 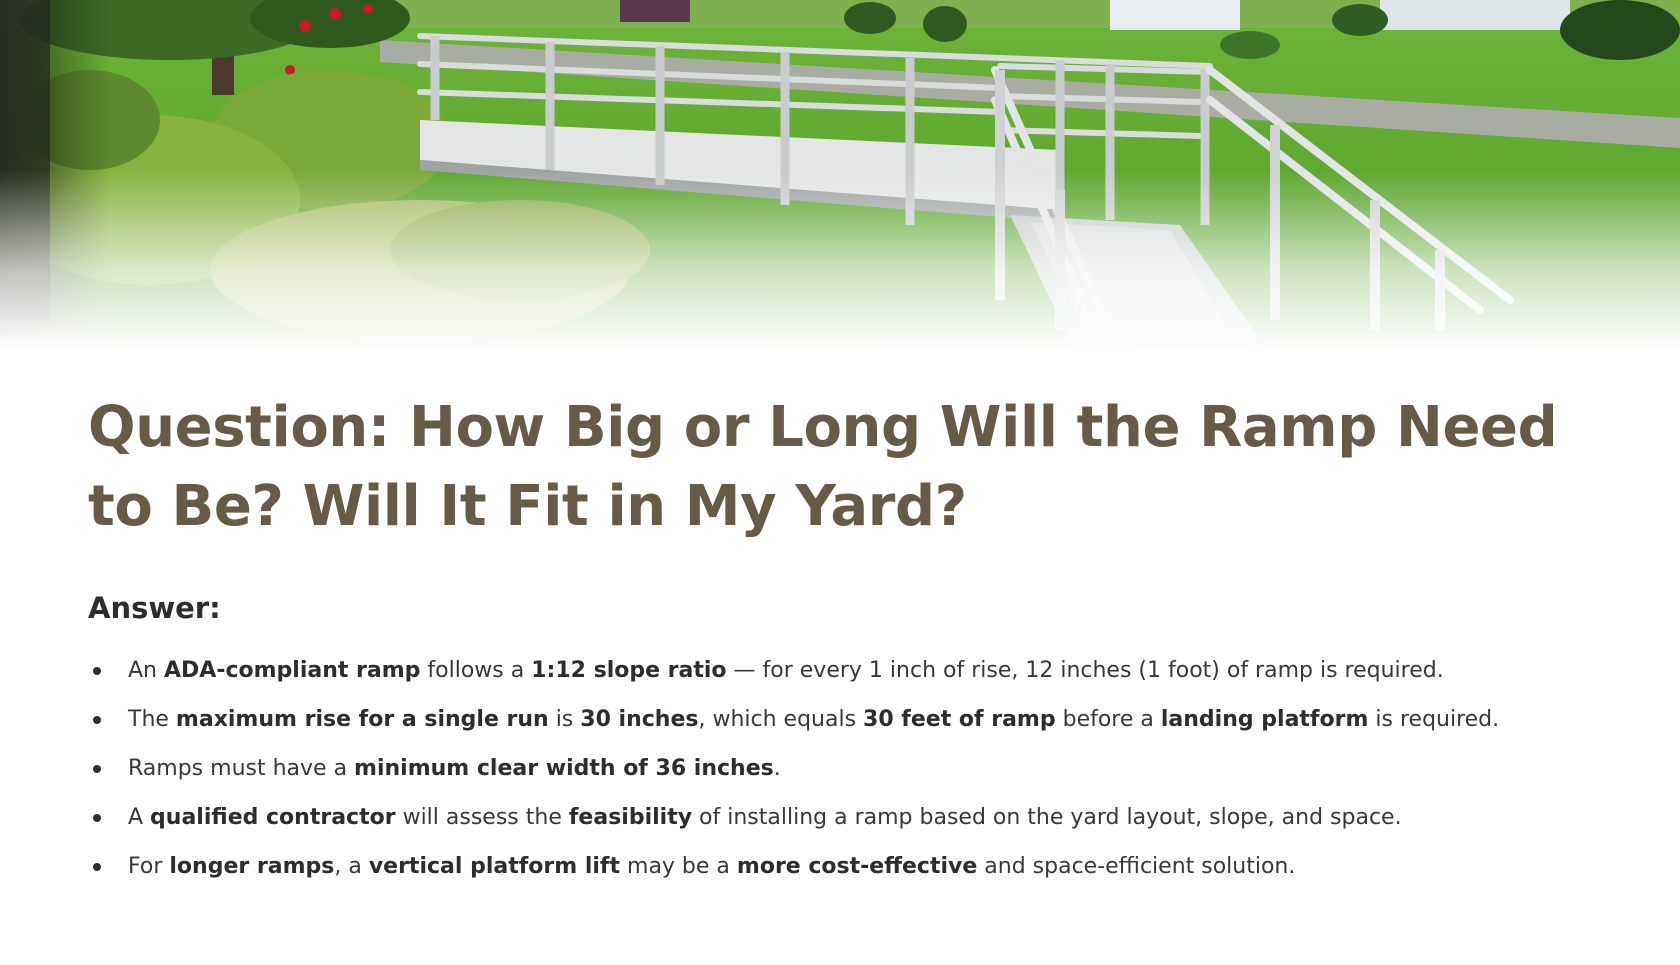 What do you see at coordinates (781, 719) in the screenshot?
I see `body-text: , which equals` at bounding box center [781, 719].